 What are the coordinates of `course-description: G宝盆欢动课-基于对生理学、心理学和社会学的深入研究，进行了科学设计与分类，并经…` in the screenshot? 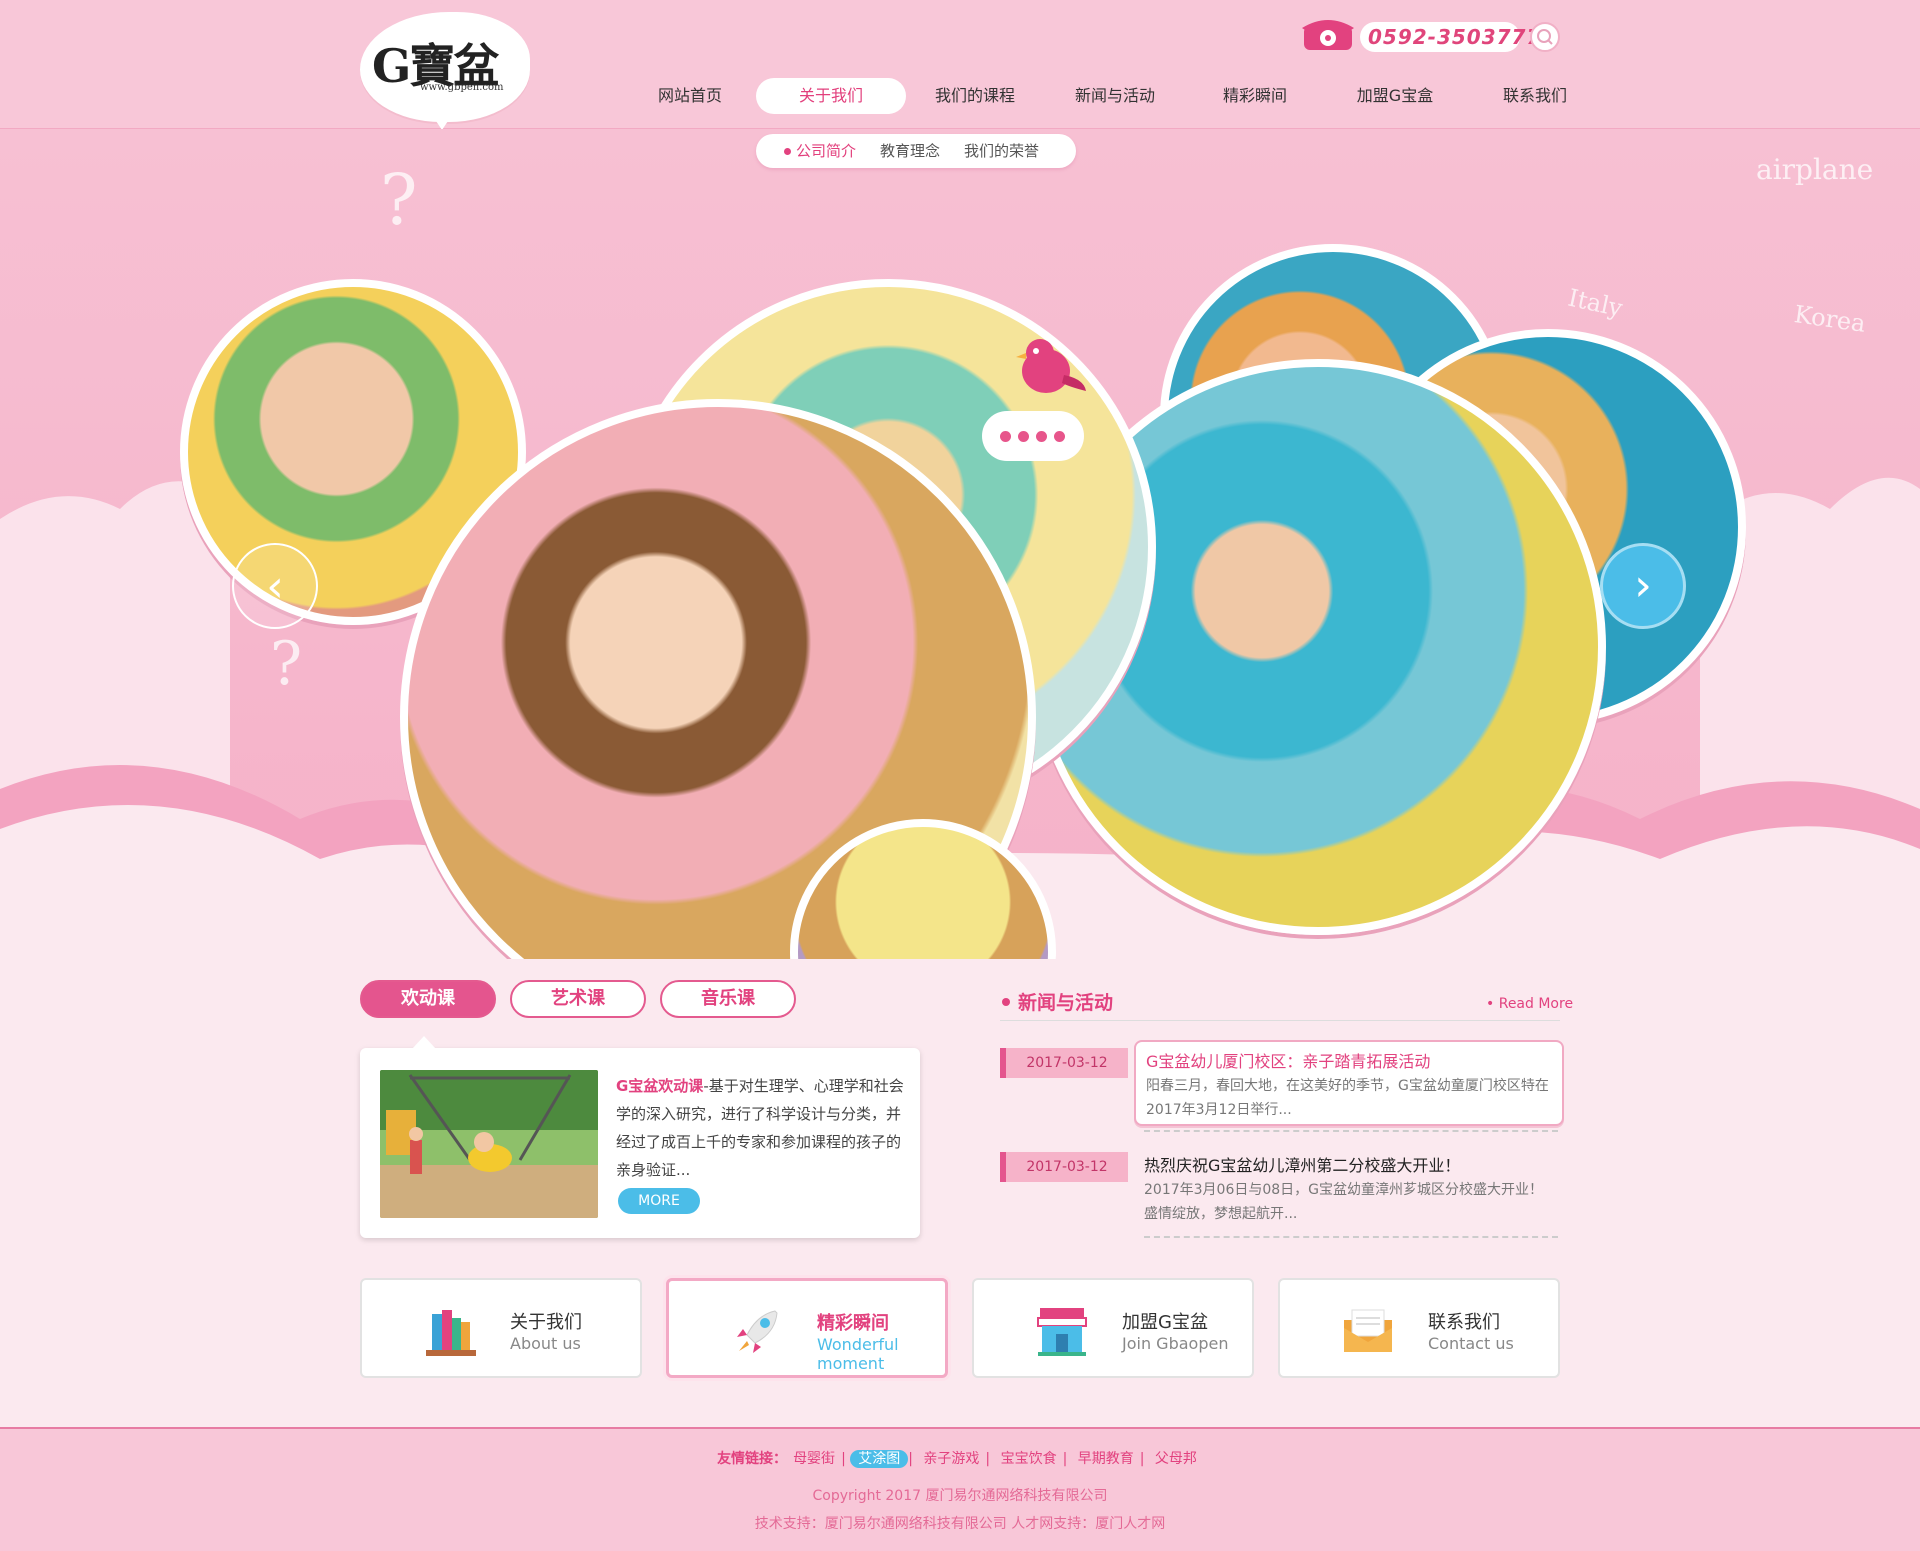 It's located at (763, 1128).